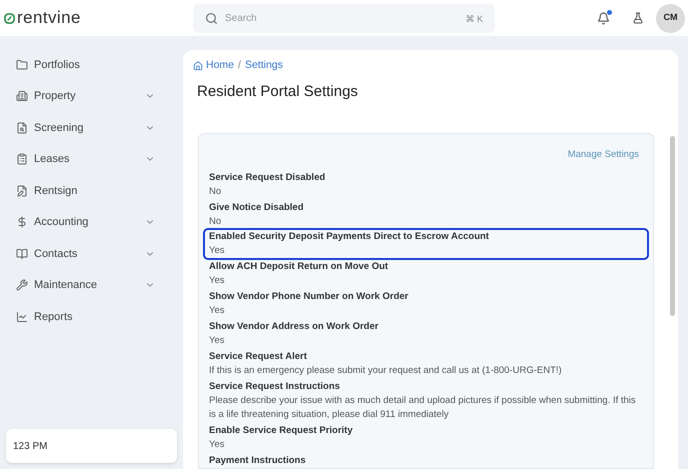 The height and width of the screenshot is (469, 688). What do you see at coordinates (258, 357) in the screenshot?
I see `setting-label: Service Request Alert` at bounding box center [258, 357].